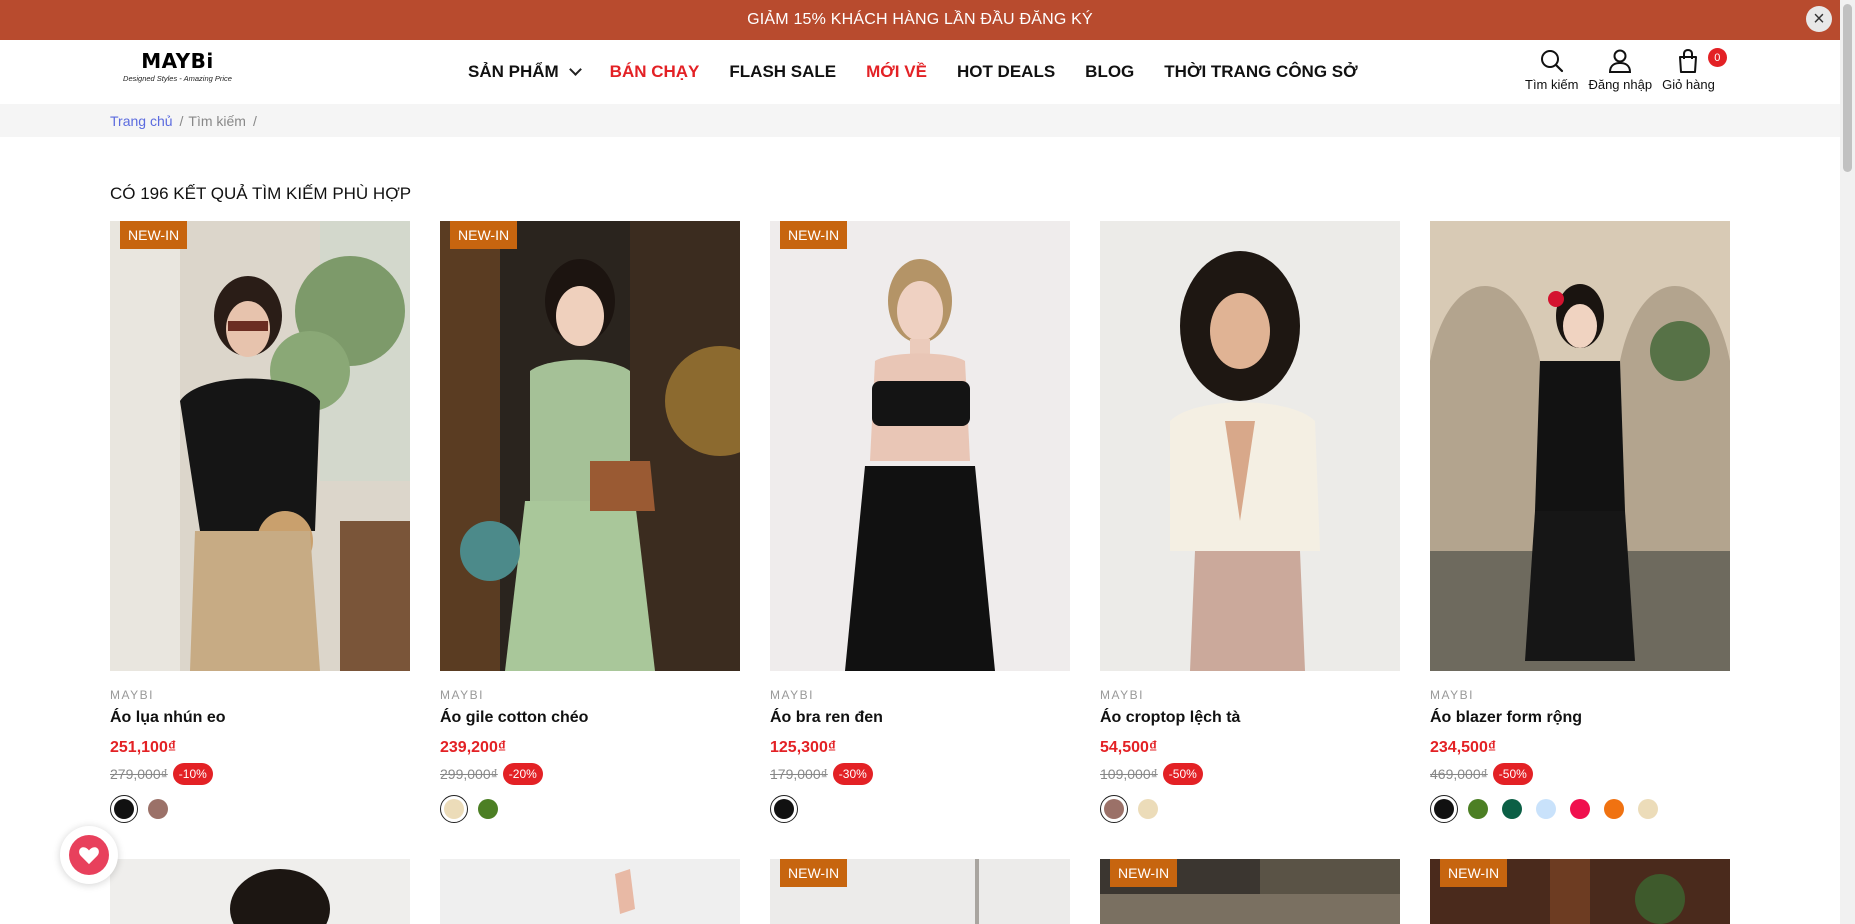 The height and width of the screenshot is (924, 1855). What do you see at coordinates (217, 120) in the screenshot?
I see `breadcrumb-current: Tìm kiếm` at bounding box center [217, 120].